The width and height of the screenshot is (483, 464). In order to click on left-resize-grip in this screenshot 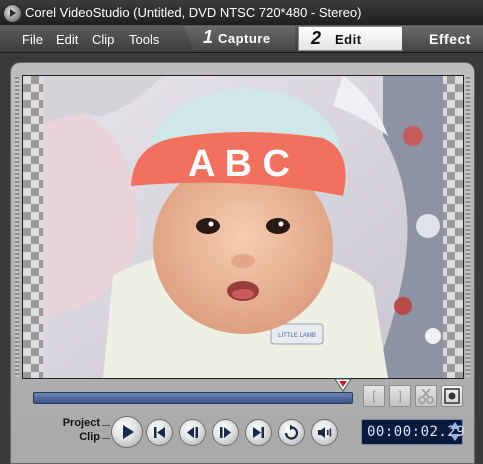, I will do `click(17, 227)`.